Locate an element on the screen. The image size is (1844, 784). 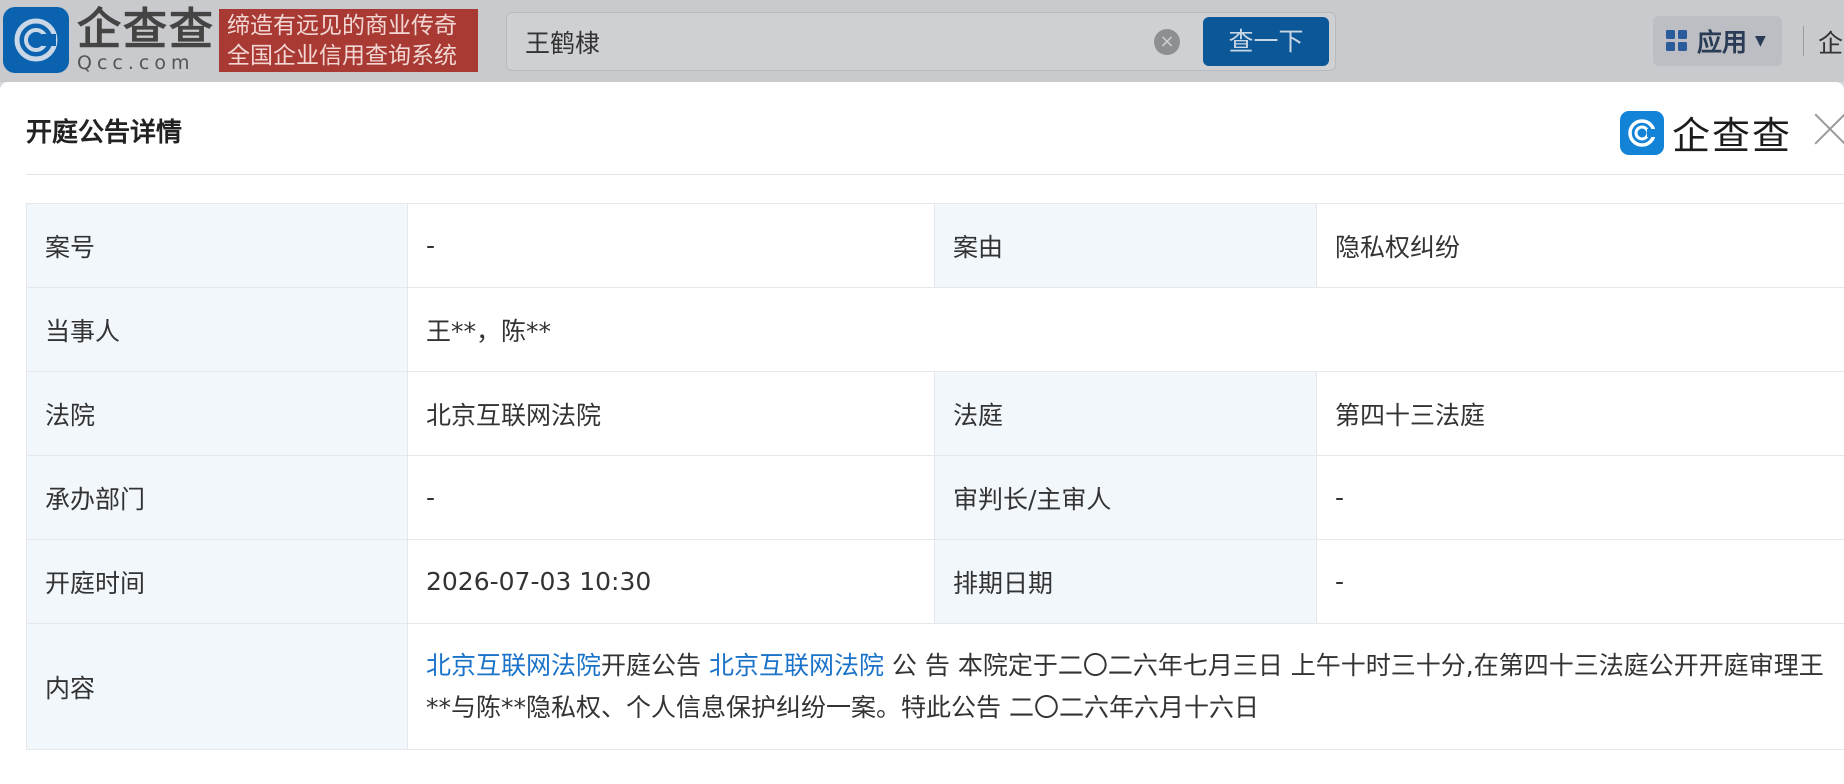
apps-menu-button: 应用 ▼ is located at coordinates (1717, 41).